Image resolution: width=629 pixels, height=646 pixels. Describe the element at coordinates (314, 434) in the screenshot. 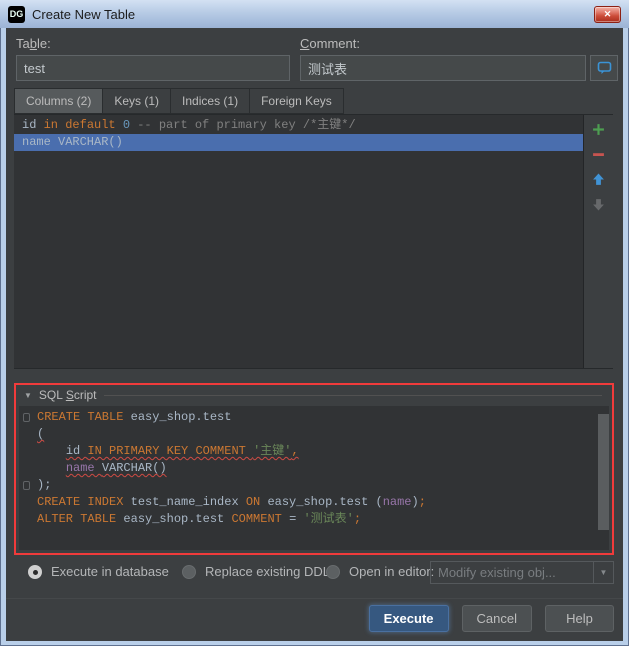

I see `sql-line: (` at that location.